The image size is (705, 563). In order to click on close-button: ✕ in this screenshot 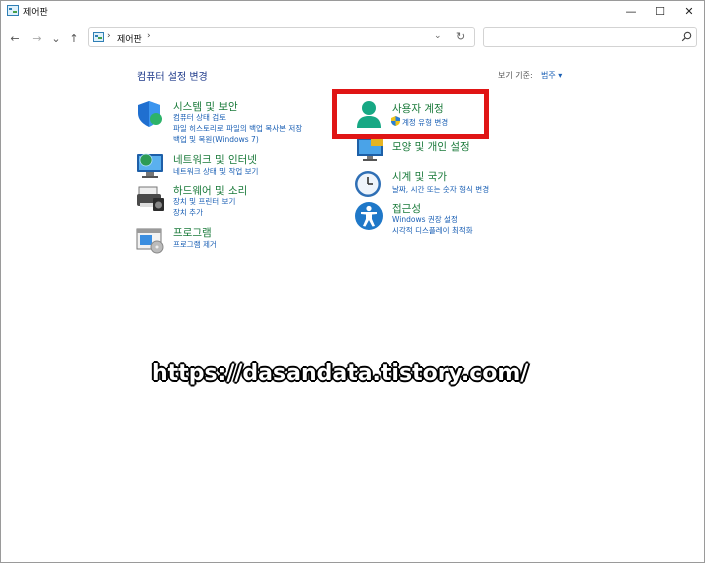, I will do `click(689, 11)`.